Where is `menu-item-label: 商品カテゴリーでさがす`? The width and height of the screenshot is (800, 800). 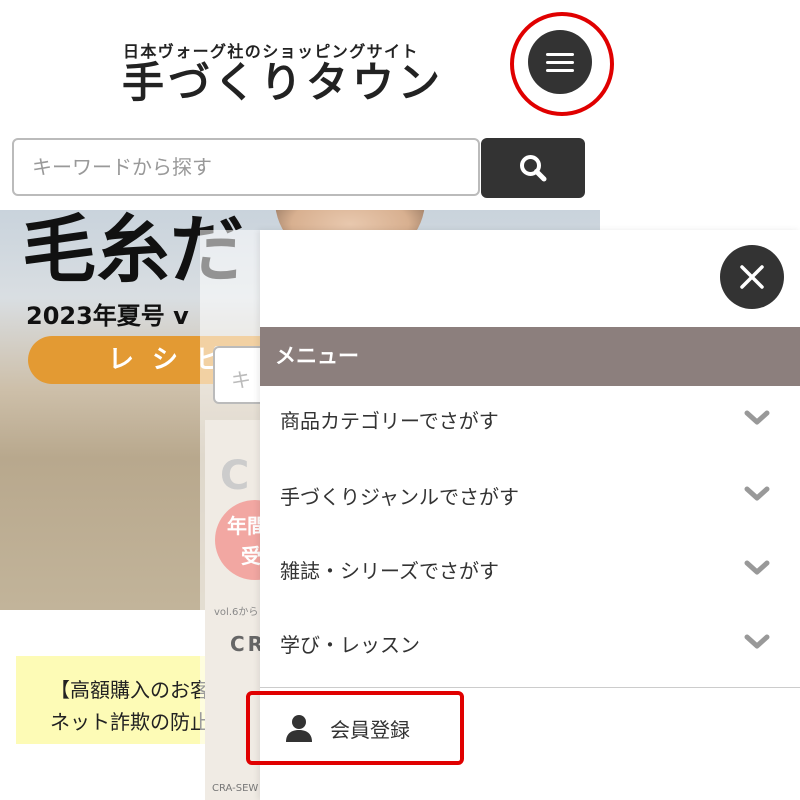 menu-item-label: 商品カテゴリーでさがす is located at coordinates (389, 420).